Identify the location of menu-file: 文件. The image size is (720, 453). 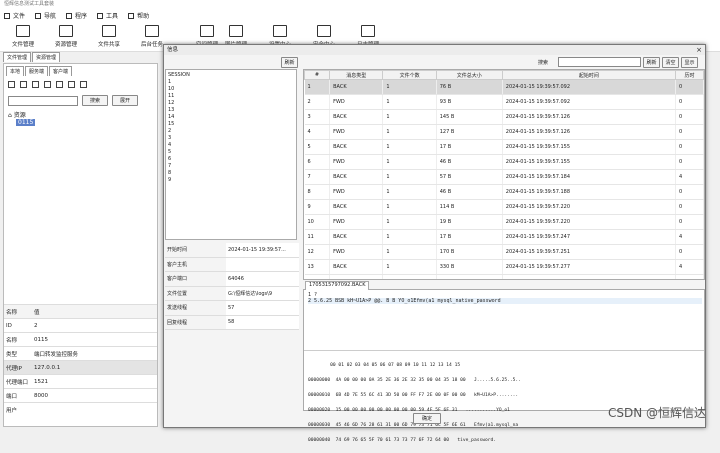
(14, 15).